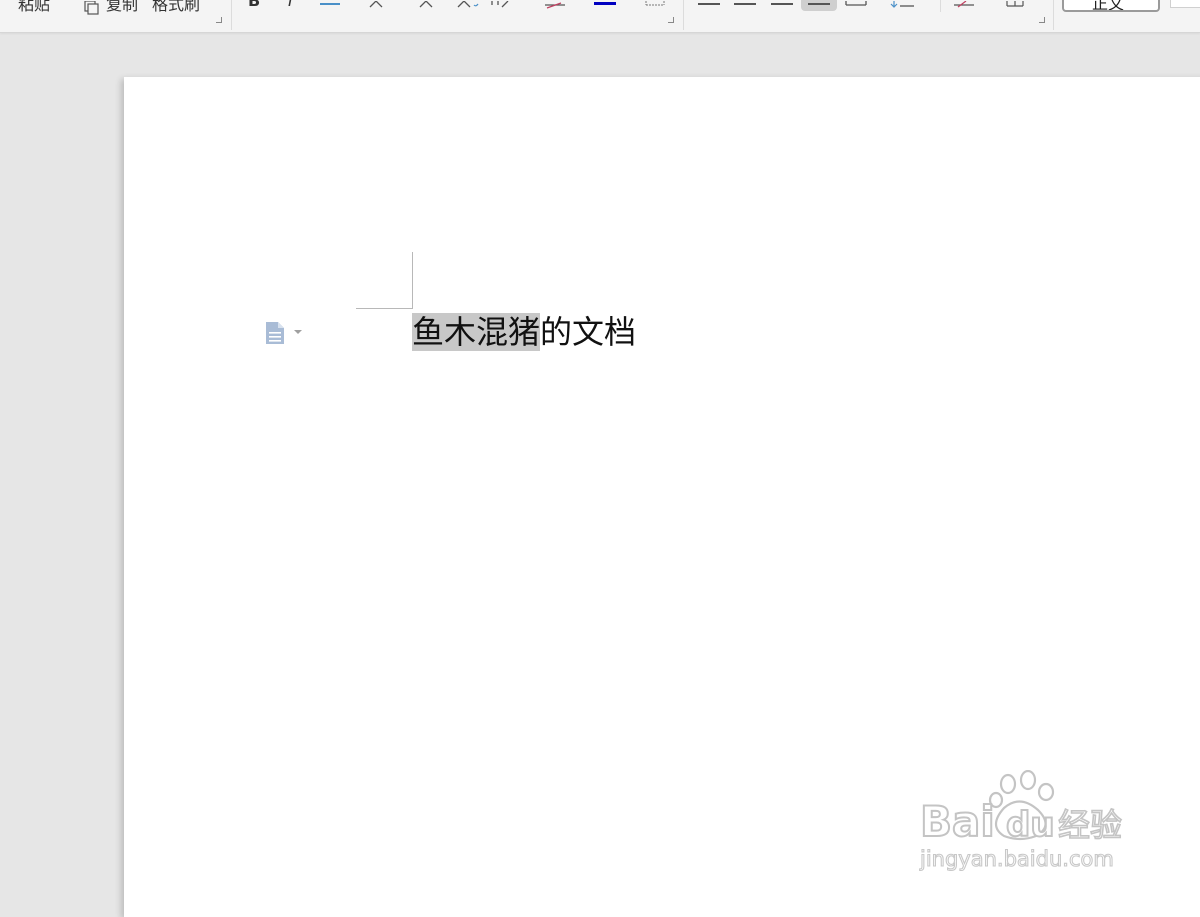 This screenshot has width=1200, height=917. Describe the element at coordinates (1042, 20) in the screenshot. I see `paragraph-dialog-launcher-icon` at that location.